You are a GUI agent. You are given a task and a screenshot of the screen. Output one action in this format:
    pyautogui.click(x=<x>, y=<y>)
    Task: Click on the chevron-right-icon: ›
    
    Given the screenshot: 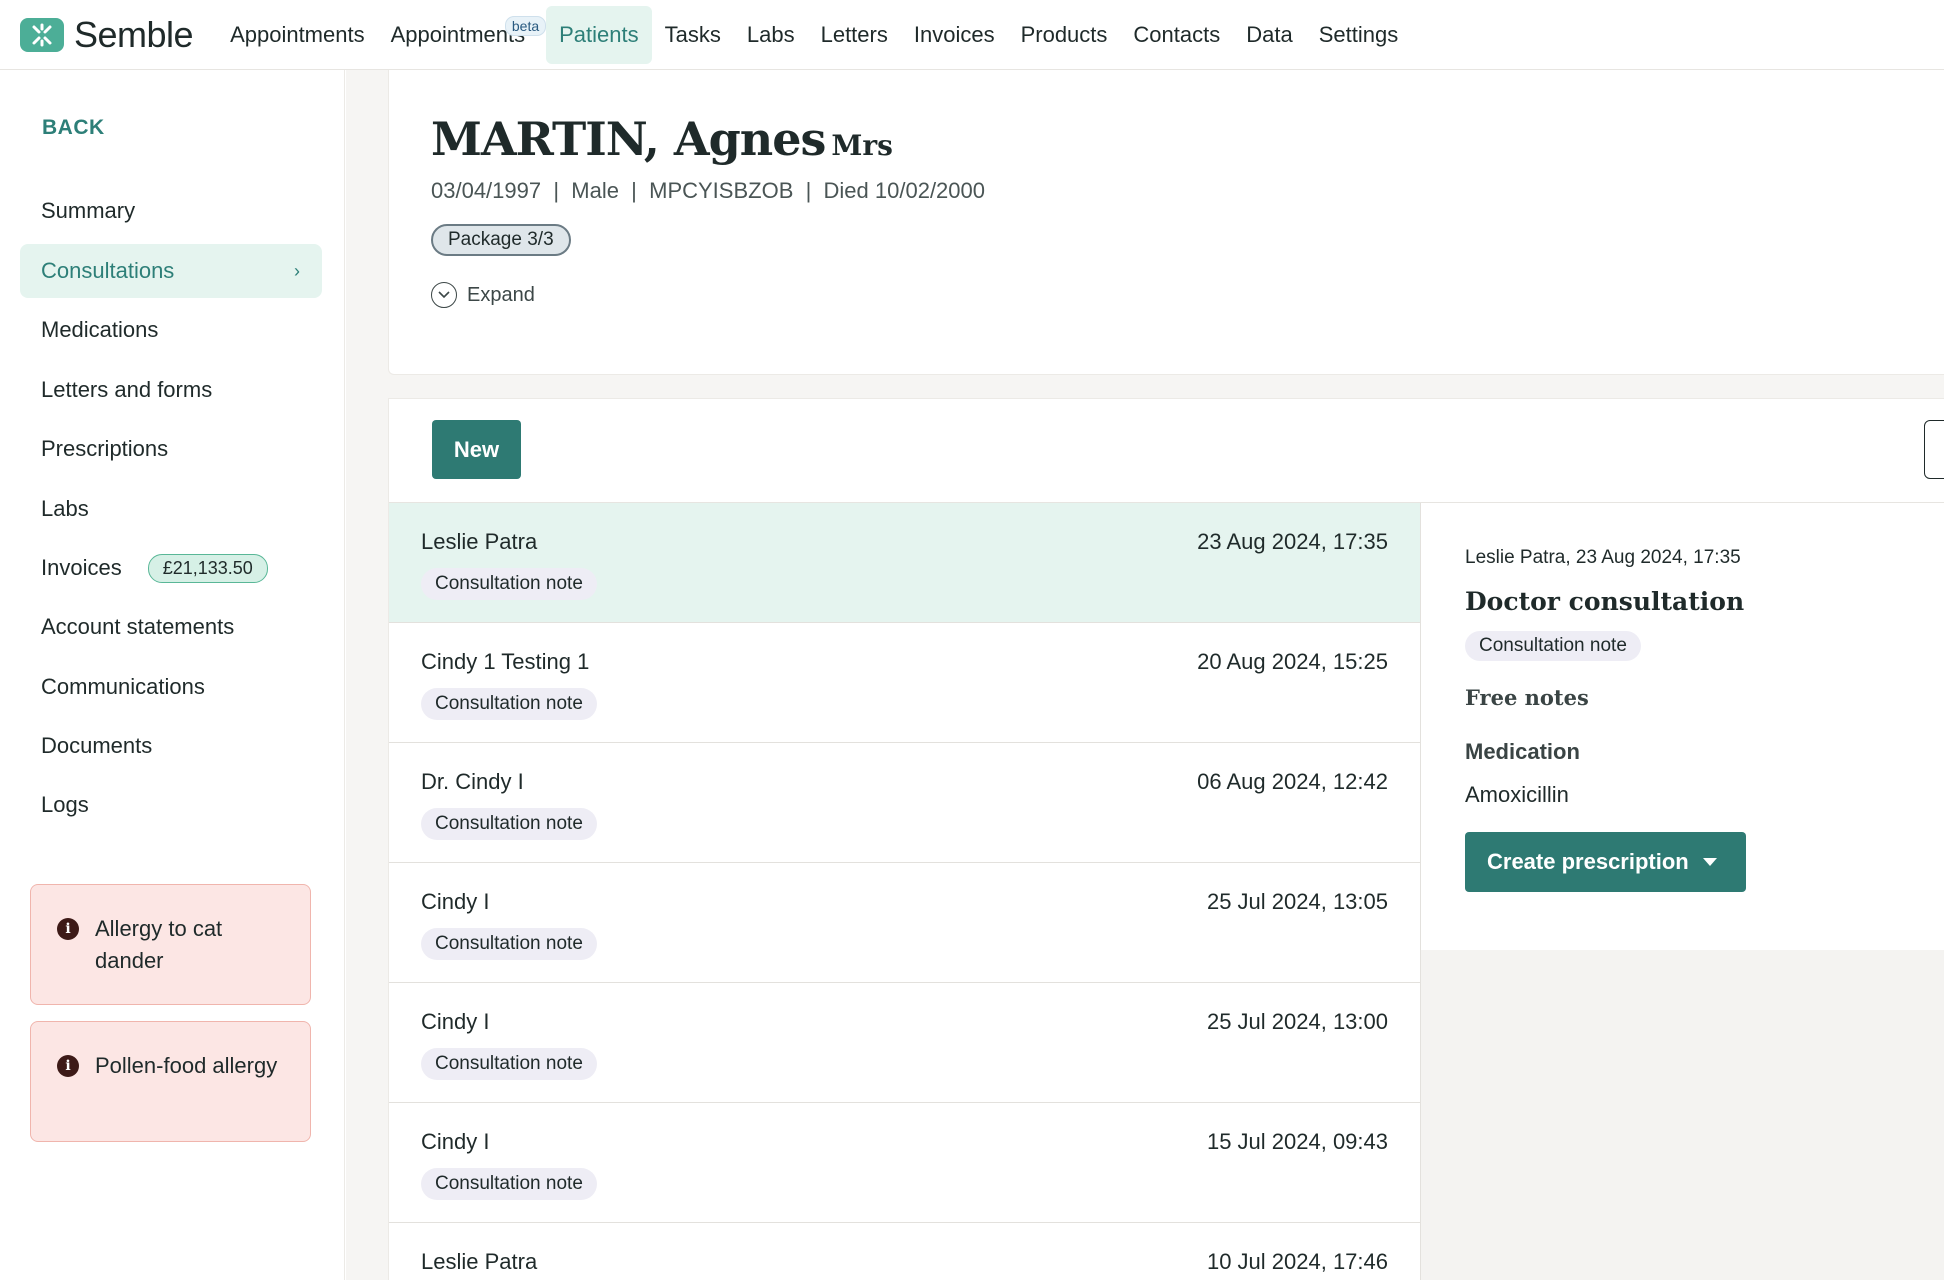 What is the action you would take?
    pyautogui.click(x=297, y=270)
    